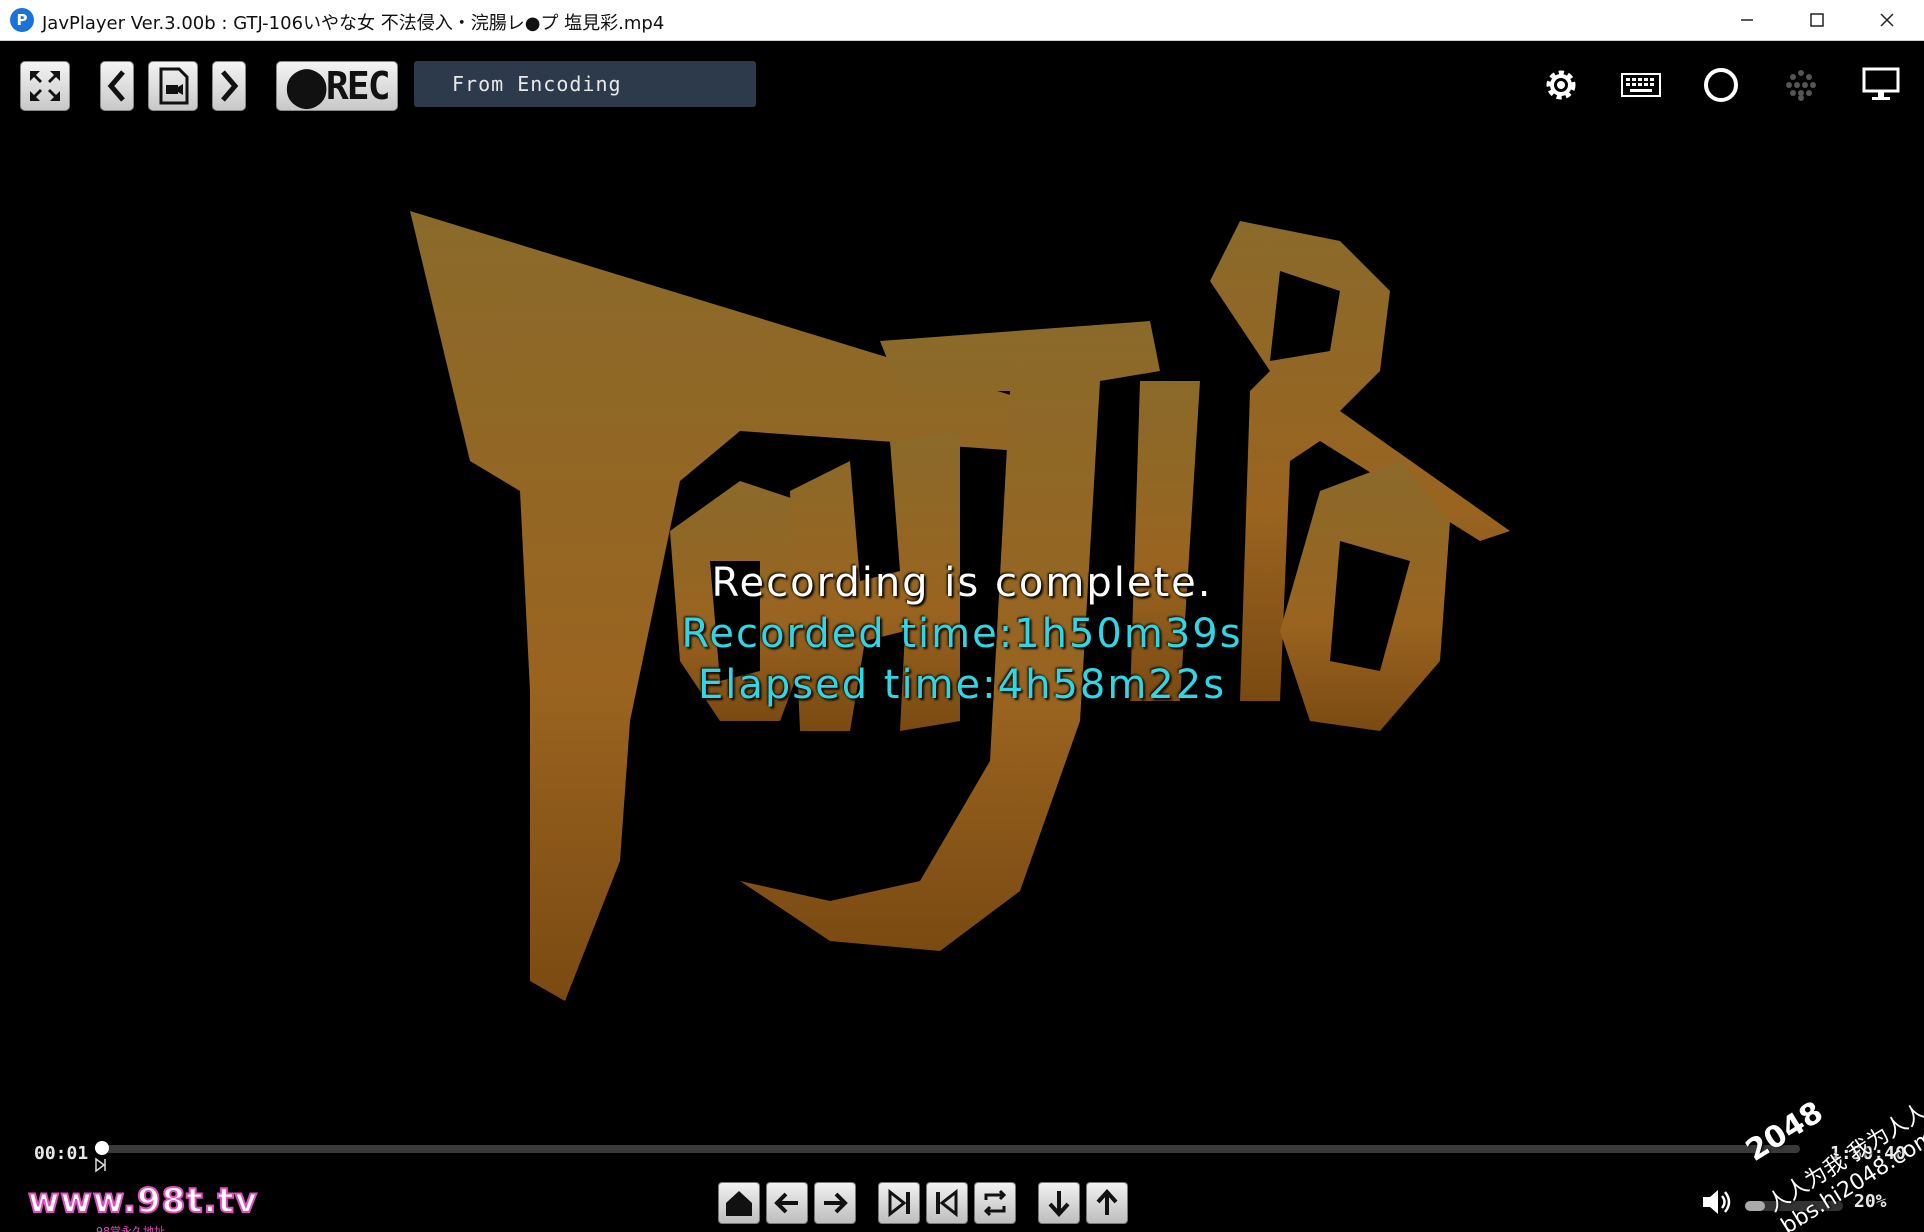 This screenshot has width=1924, height=1232. I want to click on arrow-up-icon, so click(1107, 1202).